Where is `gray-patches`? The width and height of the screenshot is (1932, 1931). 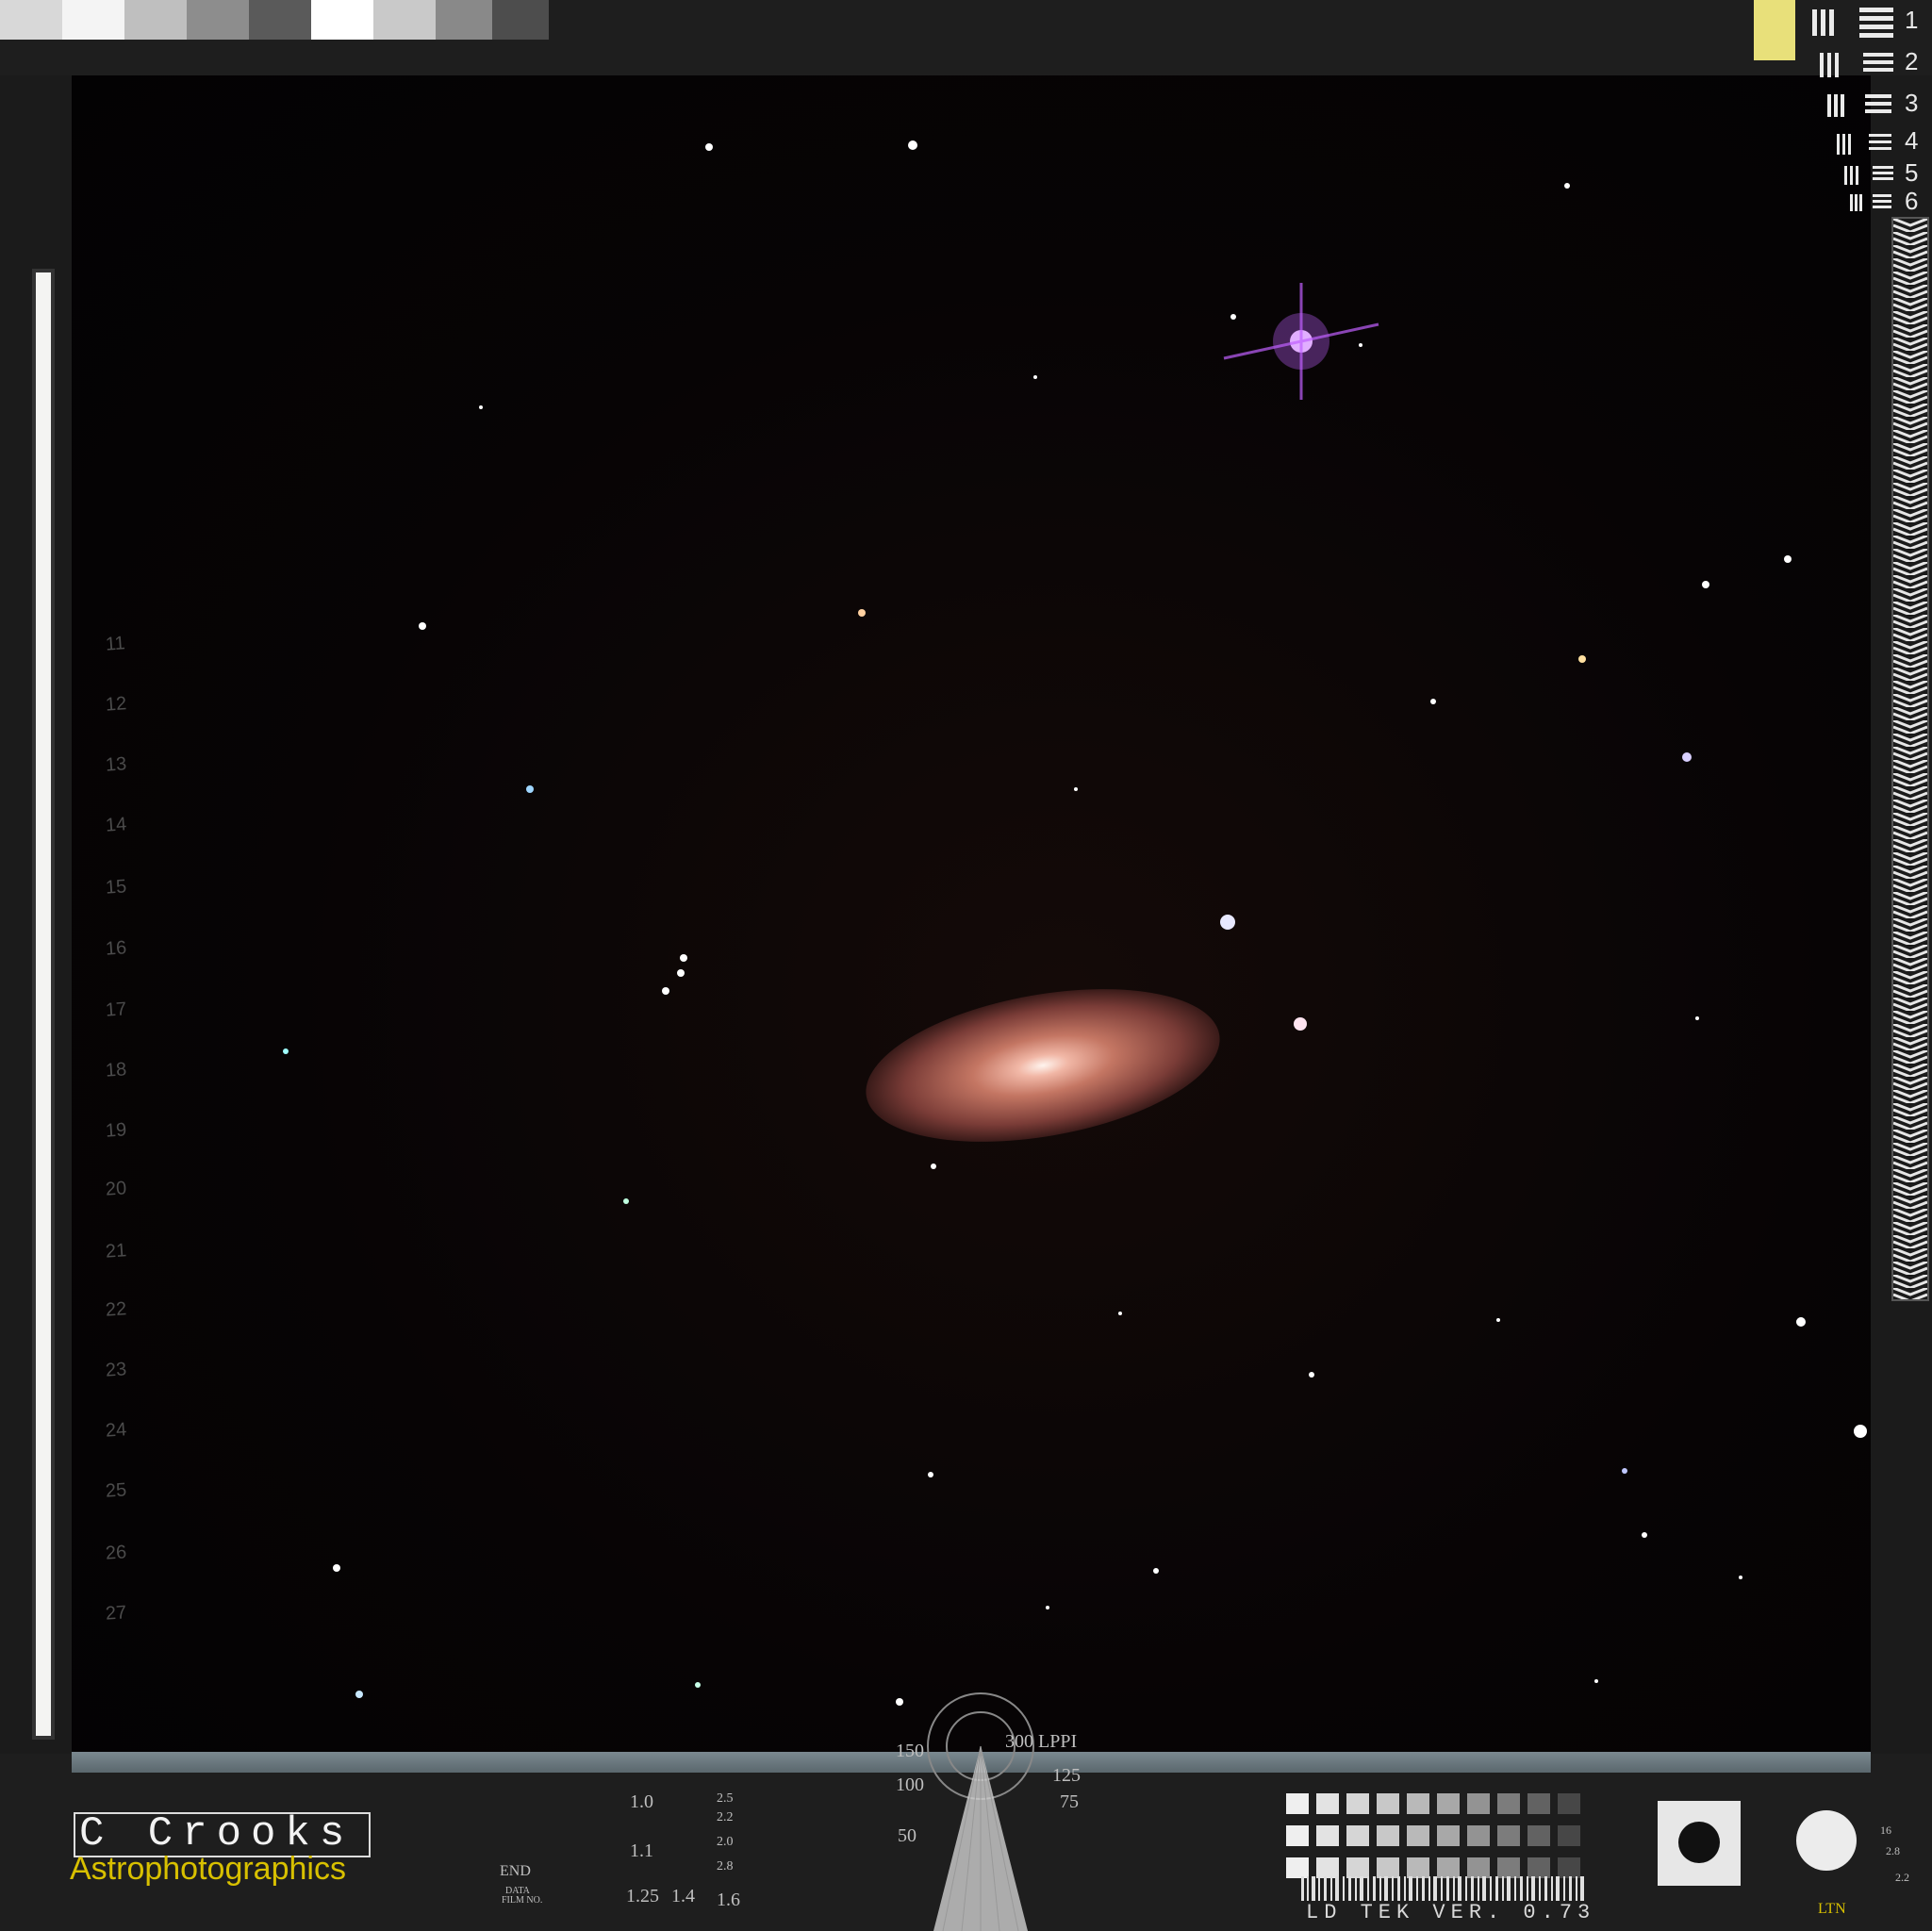 gray-patches is located at coordinates (1433, 1835).